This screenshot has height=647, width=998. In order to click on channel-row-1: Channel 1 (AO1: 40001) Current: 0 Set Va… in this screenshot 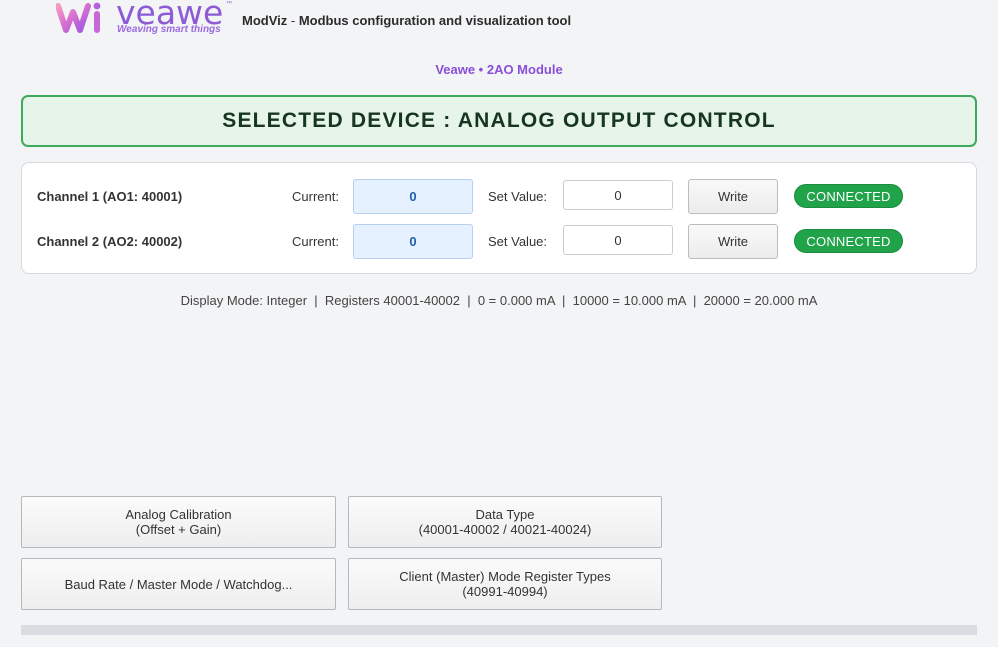, I will do `click(500, 197)`.